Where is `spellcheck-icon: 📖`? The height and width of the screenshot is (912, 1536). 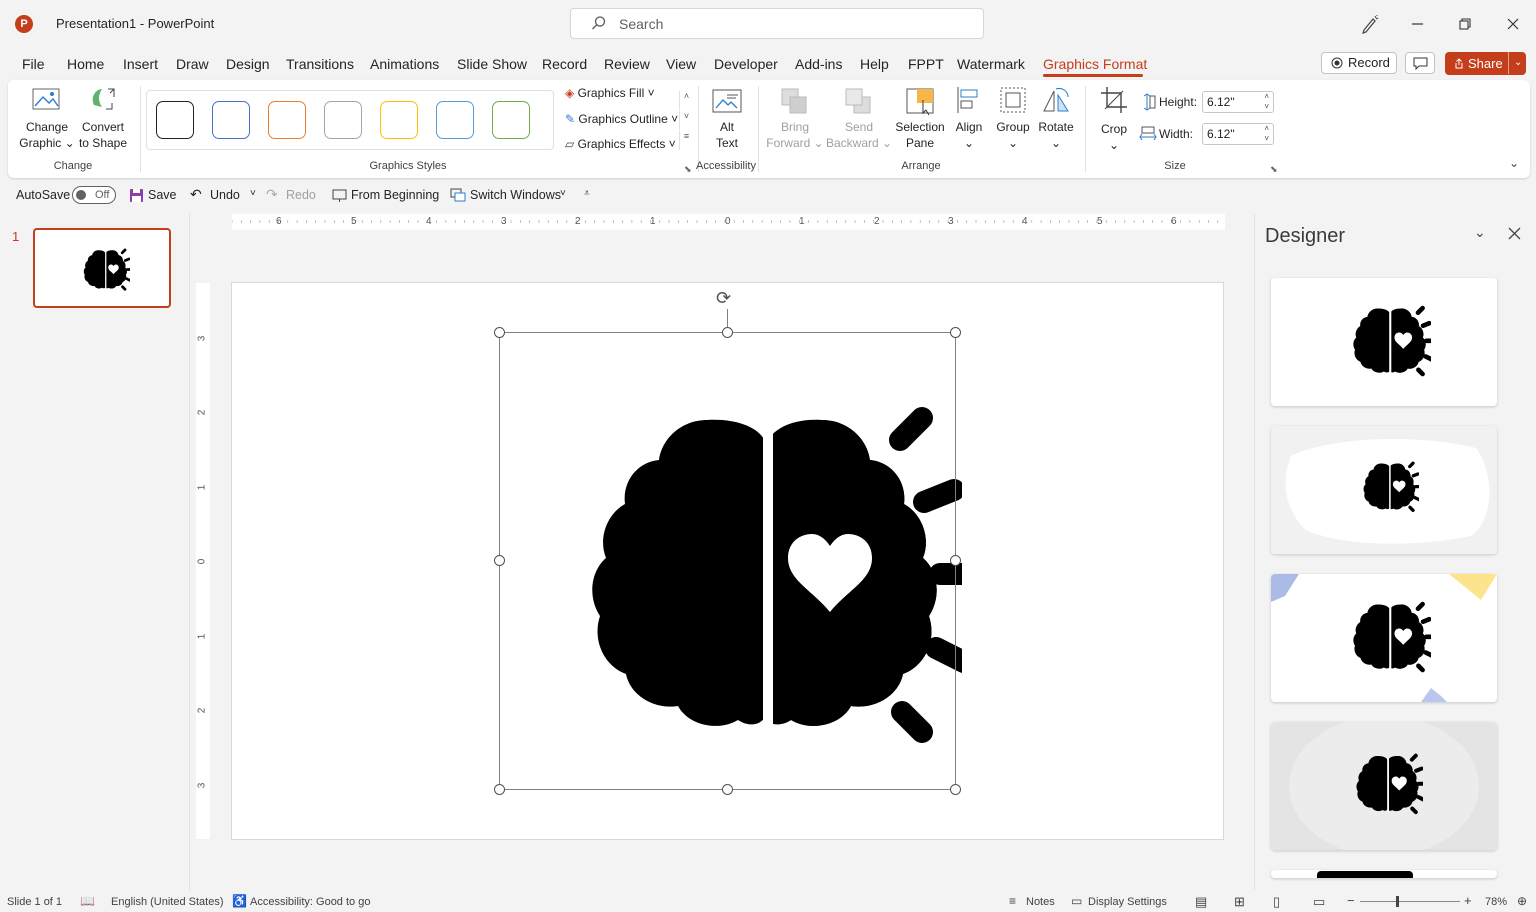
spellcheck-icon: 📖 is located at coordinates (87, 901).